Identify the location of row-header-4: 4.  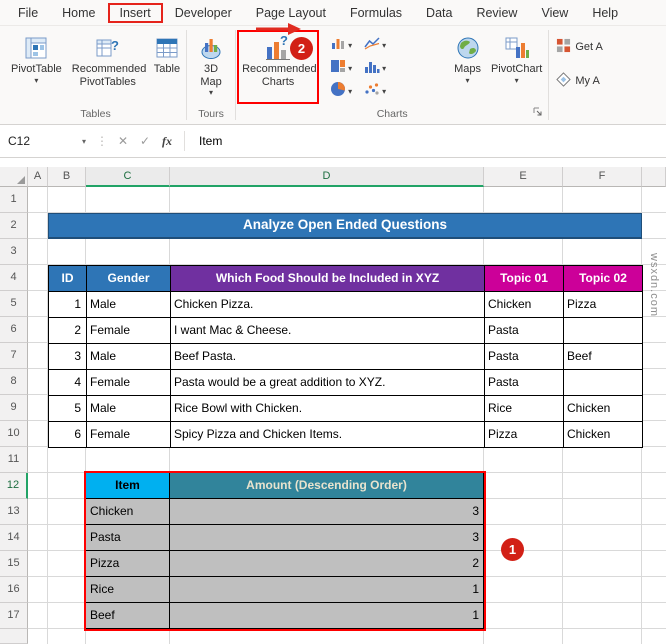
(14, 278).